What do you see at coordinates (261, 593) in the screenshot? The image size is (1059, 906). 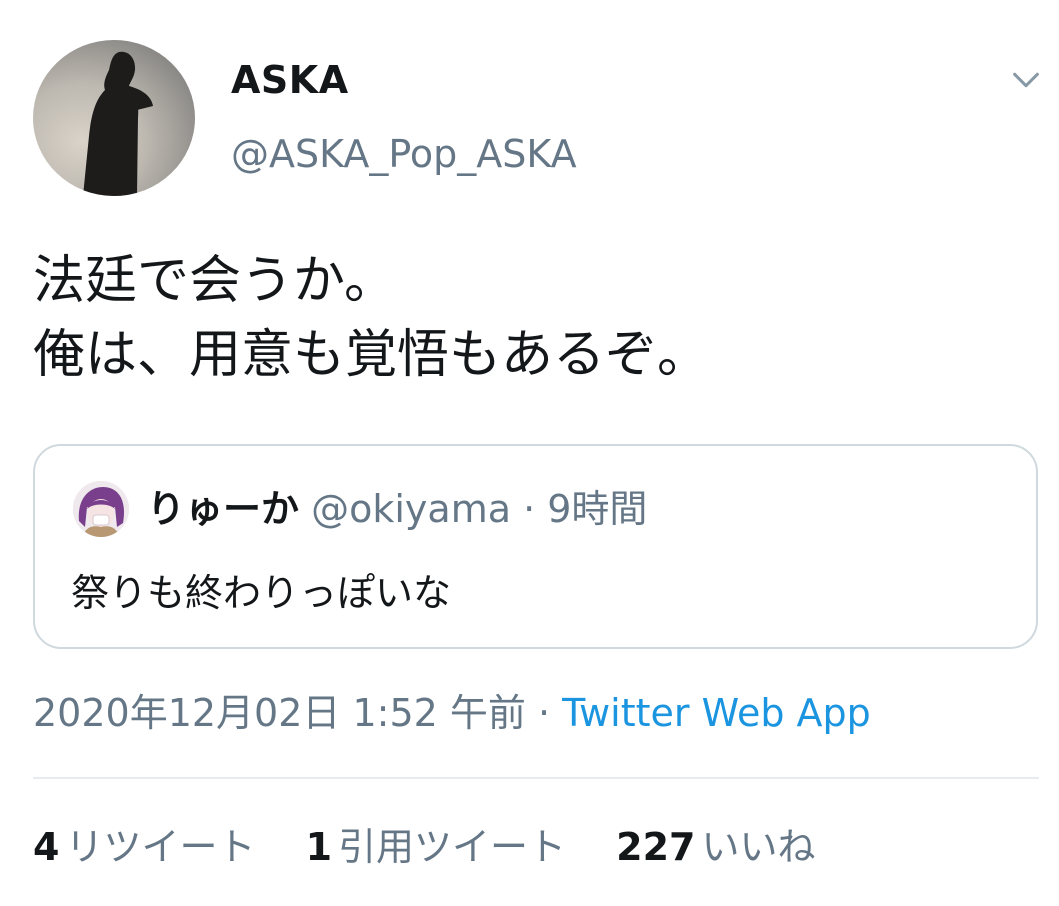 I see `quoted-text: 祭りも終わりっぽいな` at bounding box center [261, 593].